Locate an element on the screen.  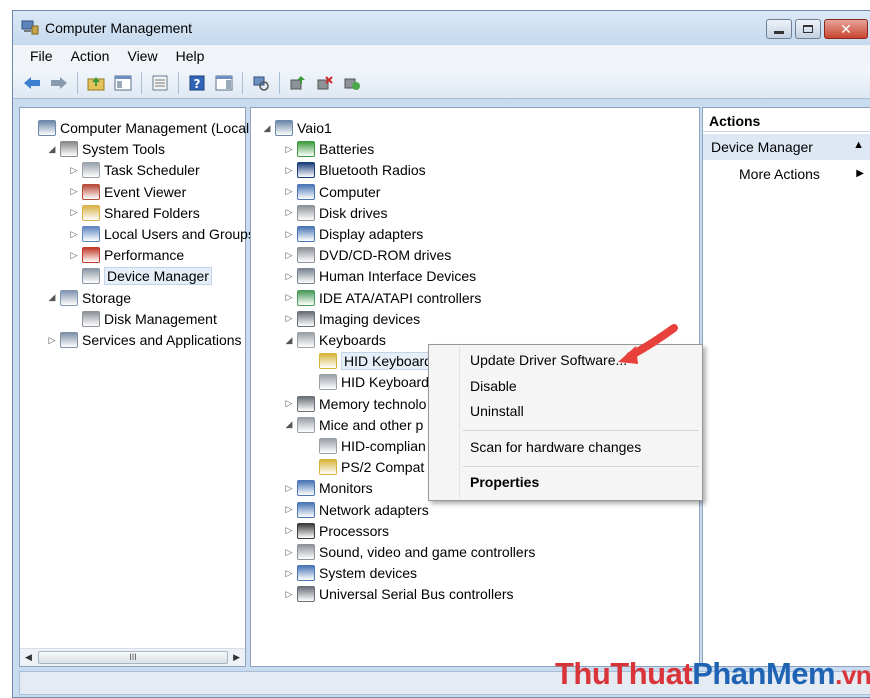
display-adapter-icon is located at coordinates (306, 234).